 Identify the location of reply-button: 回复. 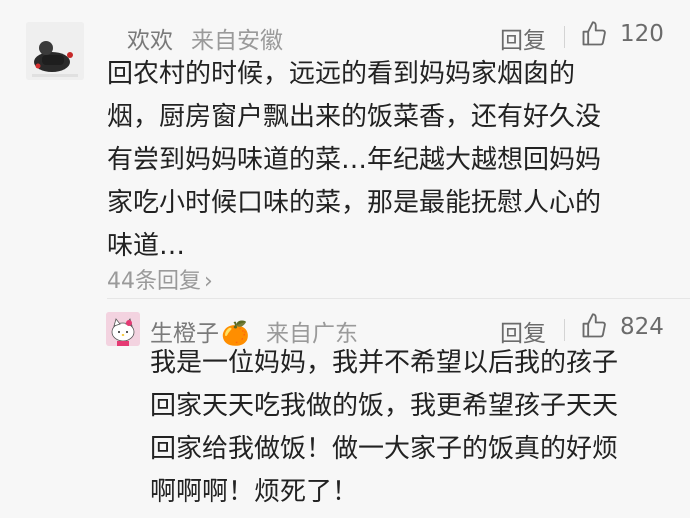
(523, 38).